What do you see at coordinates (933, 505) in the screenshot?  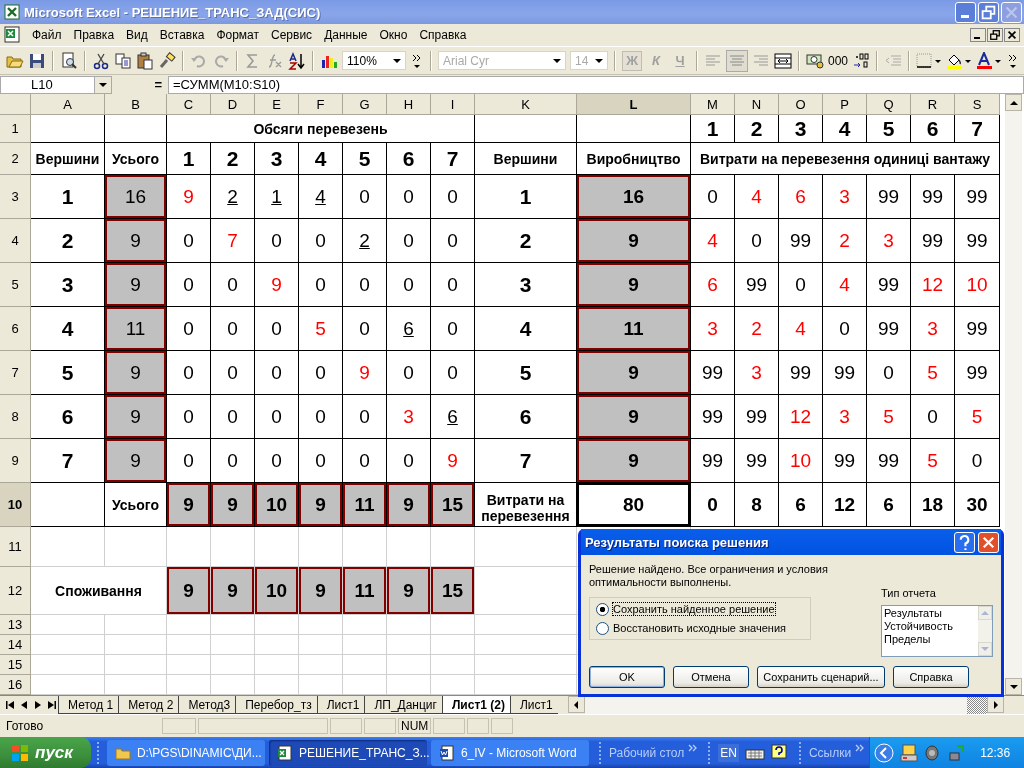 I see `table-cell: 18` at bounding box center [933, 505].